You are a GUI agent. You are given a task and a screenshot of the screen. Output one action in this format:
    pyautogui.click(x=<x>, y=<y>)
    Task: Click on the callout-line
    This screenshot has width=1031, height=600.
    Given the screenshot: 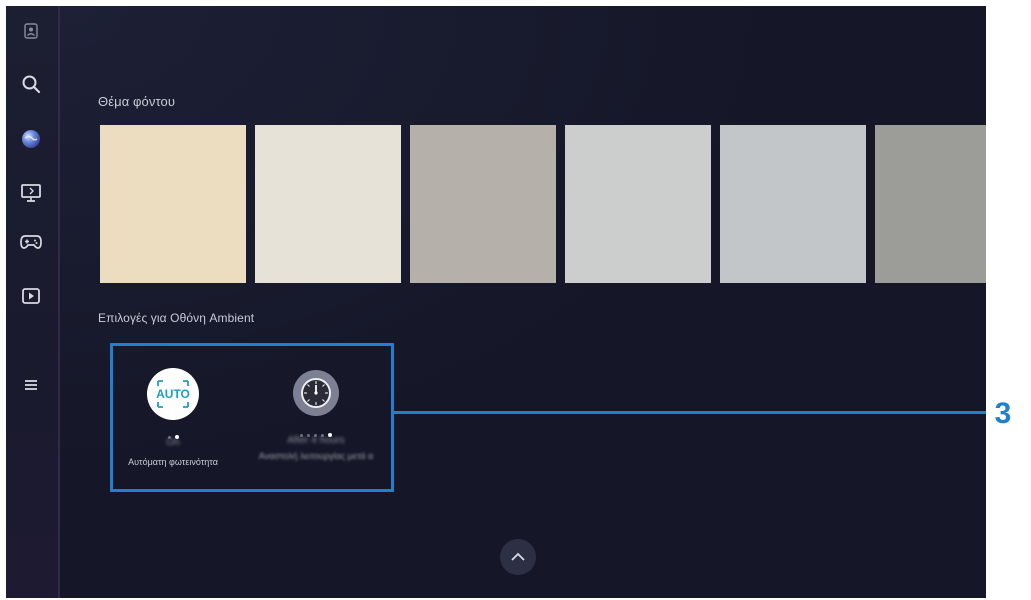 What is the action you would take?
    pyautogui.click(x=691, y=412)
    